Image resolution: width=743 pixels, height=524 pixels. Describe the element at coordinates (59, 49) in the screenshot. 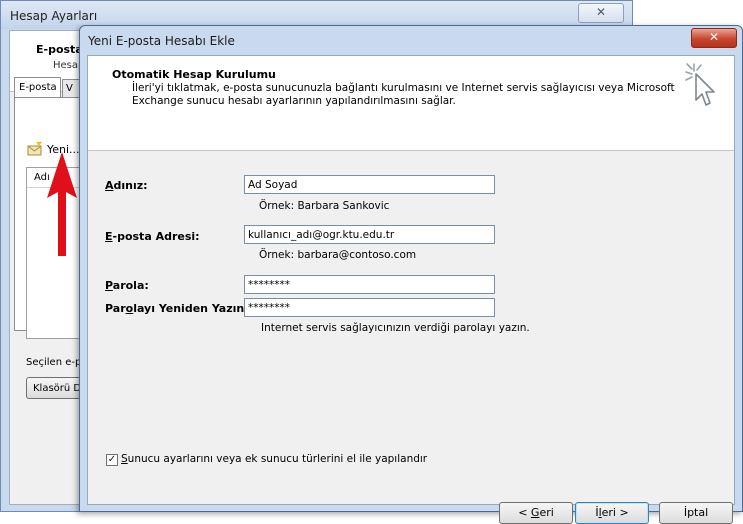

I see `header-title: E-posta` at that location.